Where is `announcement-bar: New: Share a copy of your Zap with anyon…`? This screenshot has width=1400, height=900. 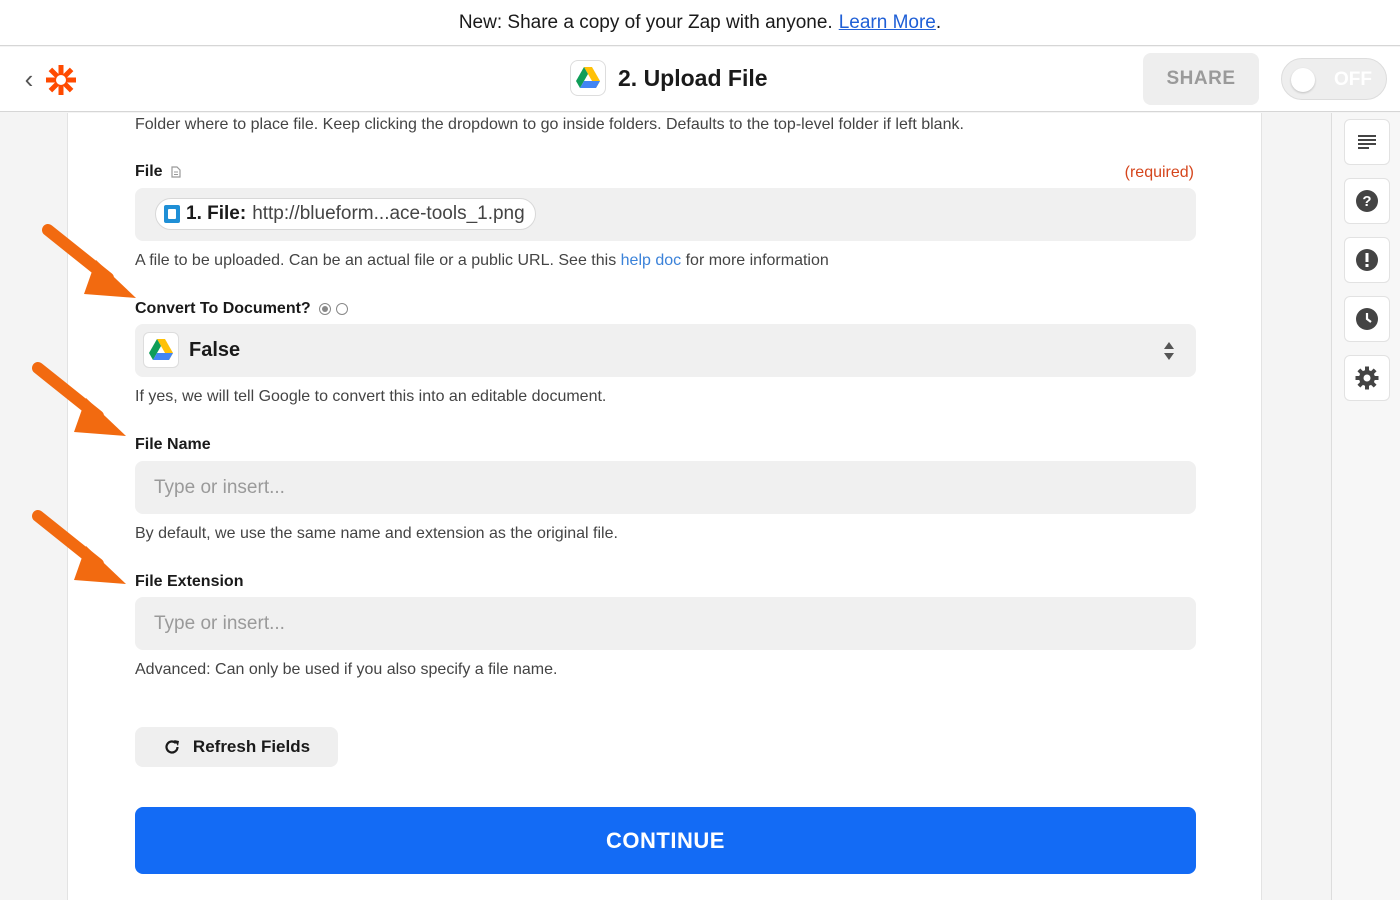 announcement-bar: New: Share a copy of your Zap with anyon… is located at coordinates (700, 23).